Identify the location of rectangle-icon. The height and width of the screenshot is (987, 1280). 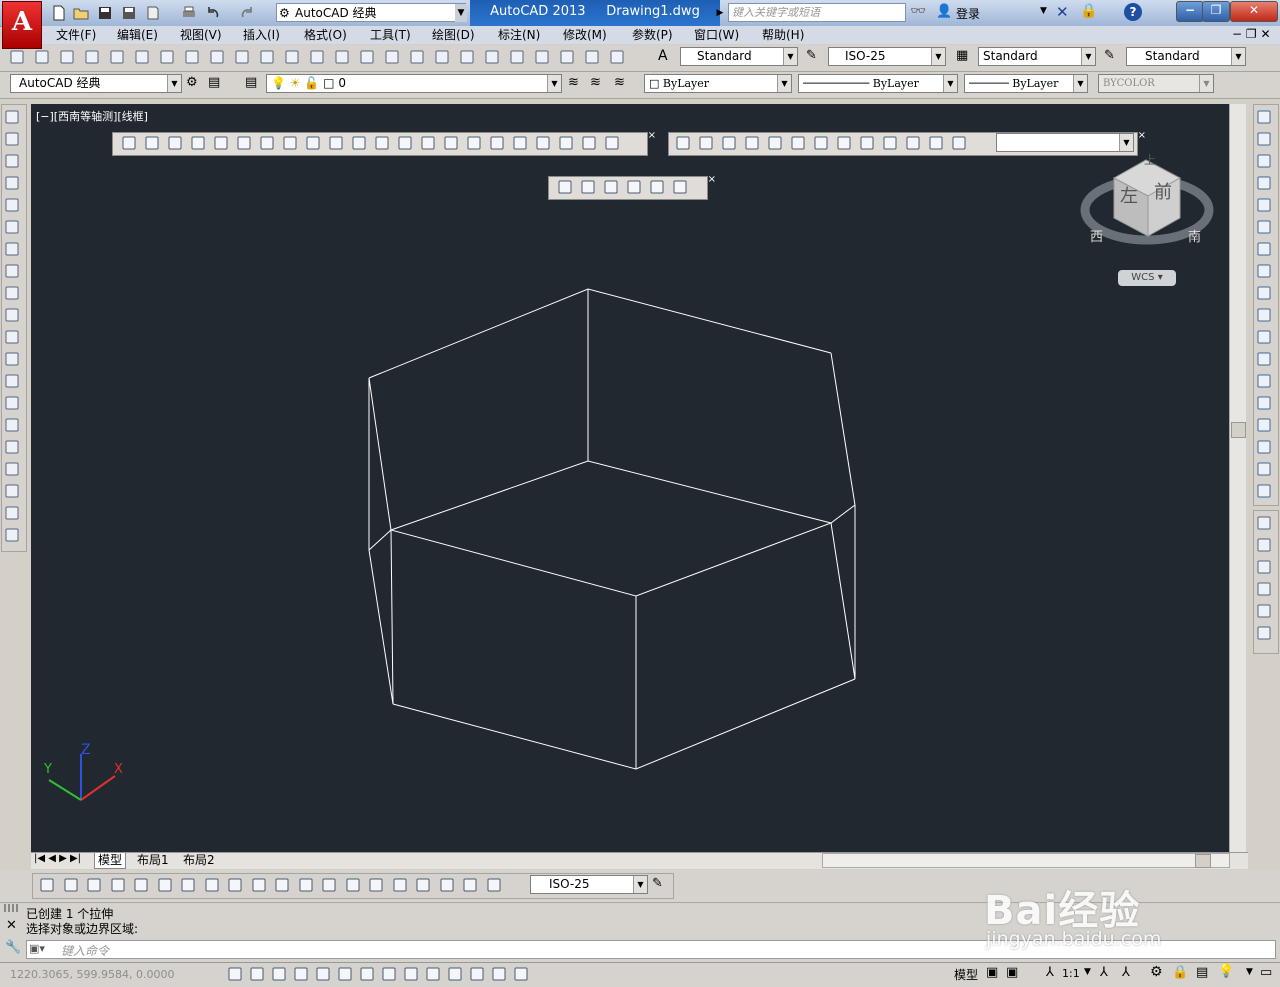
(12, 205).